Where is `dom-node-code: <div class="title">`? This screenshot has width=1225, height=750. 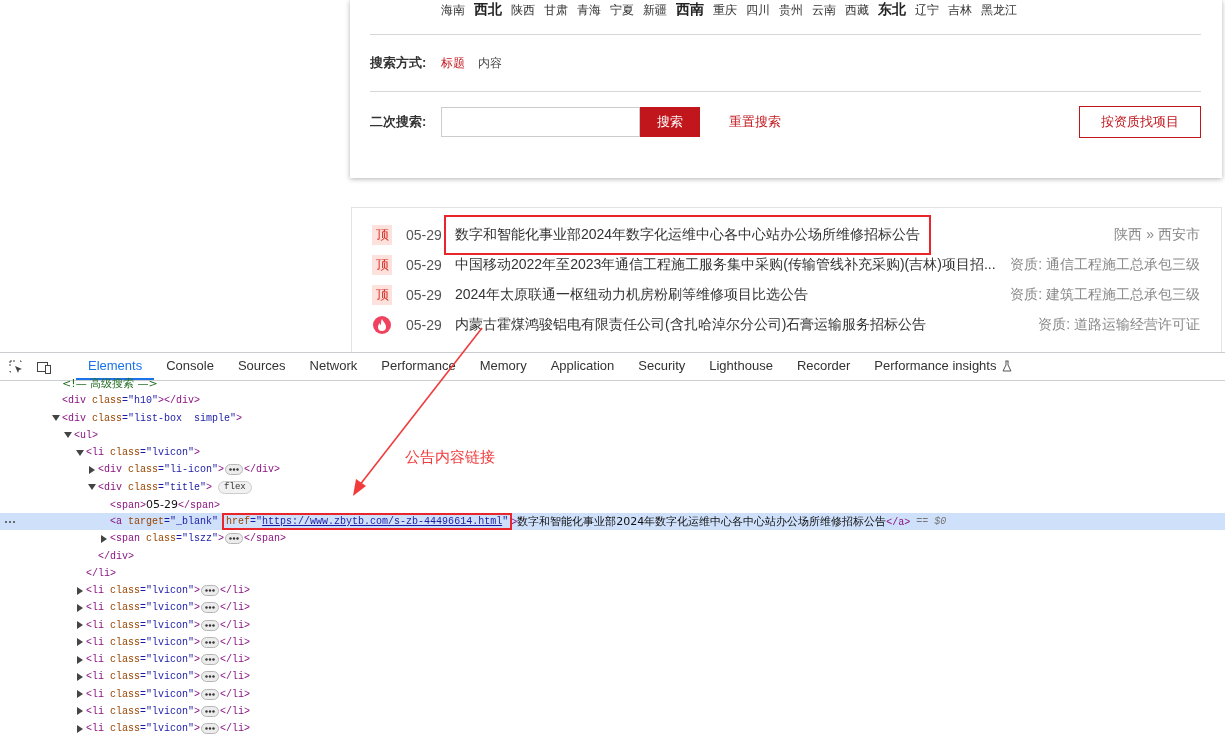 dom-node-code: <div class="title"> is located at coordinates (155, 487).